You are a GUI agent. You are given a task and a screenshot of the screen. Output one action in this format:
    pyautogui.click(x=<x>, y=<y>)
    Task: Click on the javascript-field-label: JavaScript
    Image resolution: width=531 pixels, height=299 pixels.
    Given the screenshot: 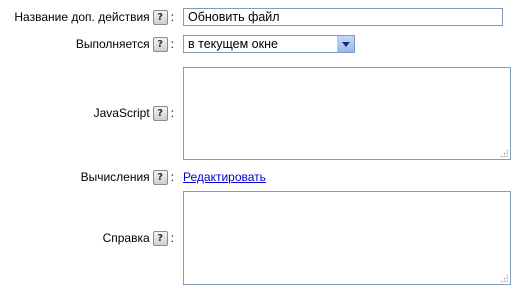 What is the action you would take?
    pyautogui.click(x=121, y=113)
    